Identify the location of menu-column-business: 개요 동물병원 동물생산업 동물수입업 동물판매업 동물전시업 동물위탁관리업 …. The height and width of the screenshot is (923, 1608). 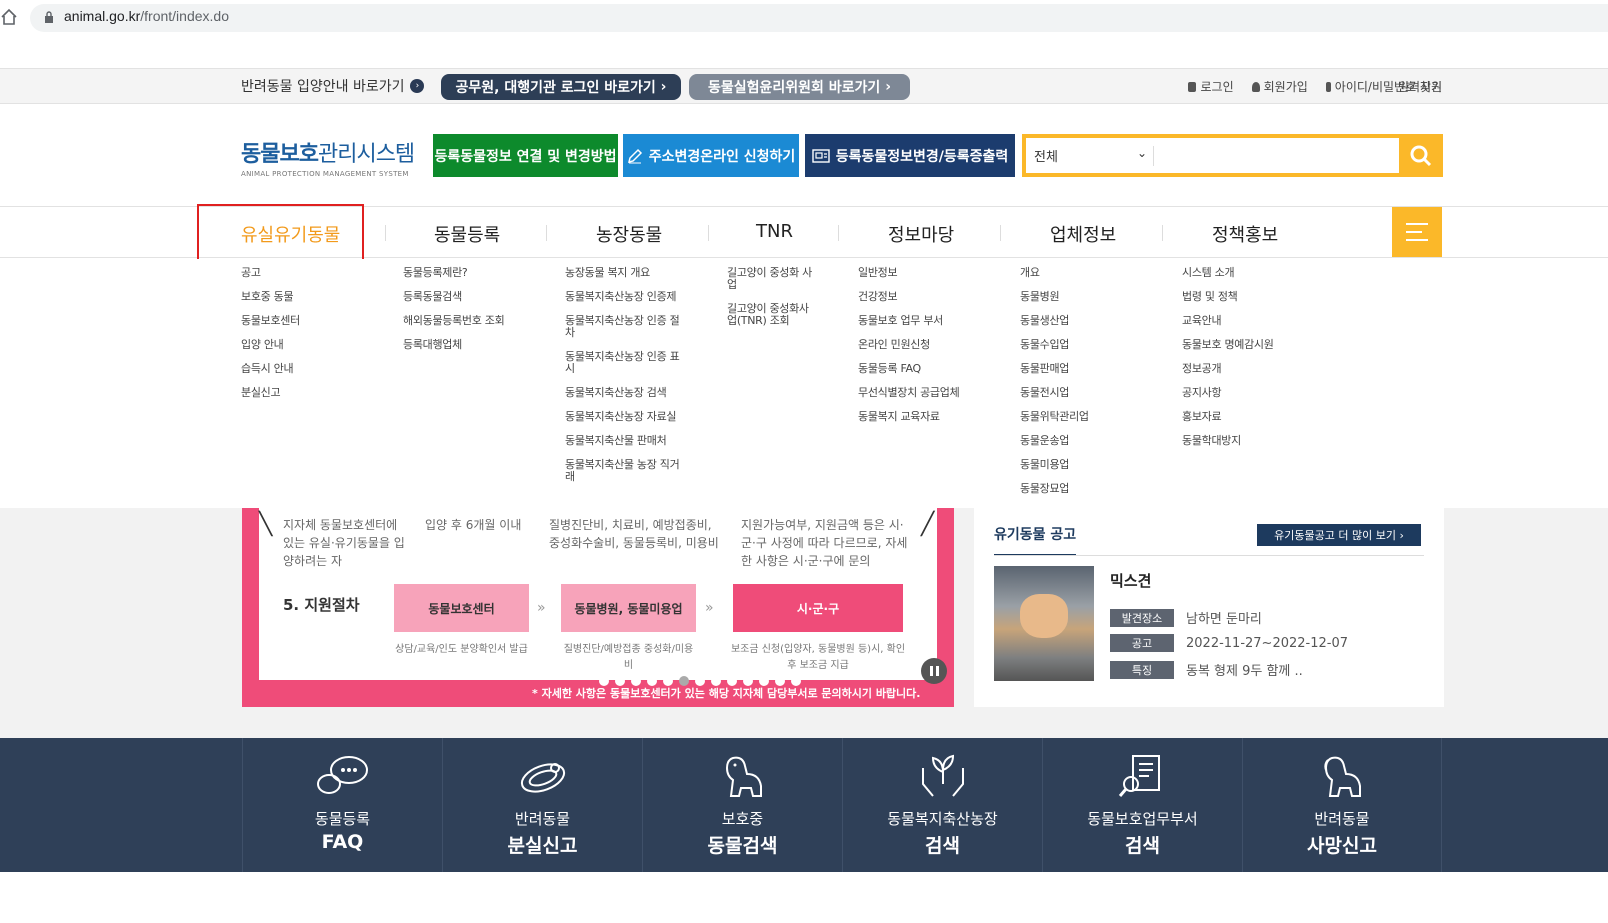
(1054, 387).